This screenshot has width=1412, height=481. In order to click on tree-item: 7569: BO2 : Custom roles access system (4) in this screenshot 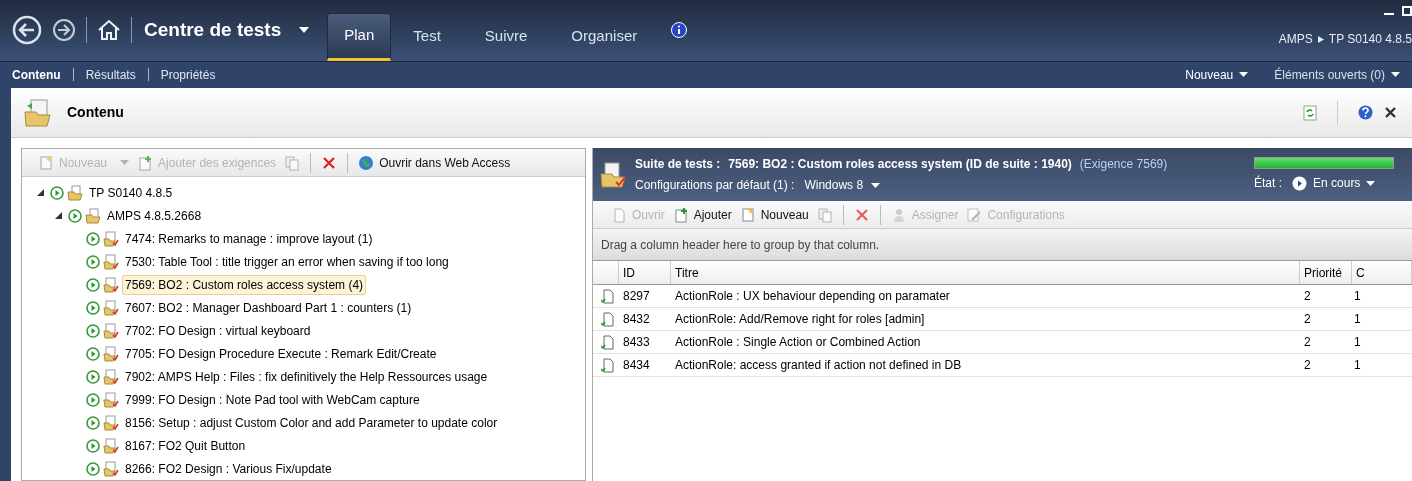, I will do `click(244, 284)`.